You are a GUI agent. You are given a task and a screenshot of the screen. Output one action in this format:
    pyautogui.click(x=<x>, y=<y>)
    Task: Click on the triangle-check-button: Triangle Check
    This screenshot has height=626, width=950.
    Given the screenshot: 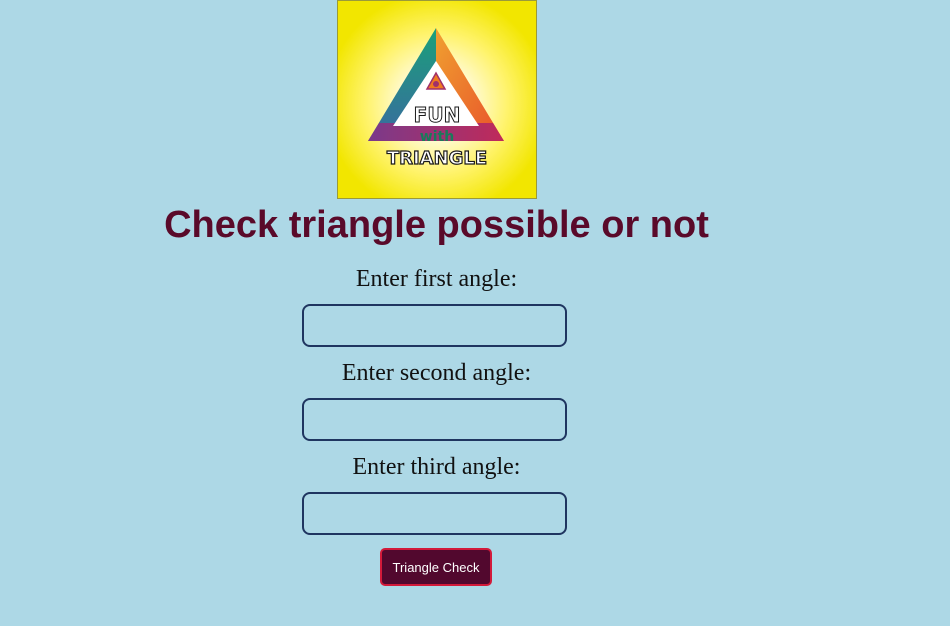 What is the action you would take?
    pyautogui.click(x=436, y=567)
    